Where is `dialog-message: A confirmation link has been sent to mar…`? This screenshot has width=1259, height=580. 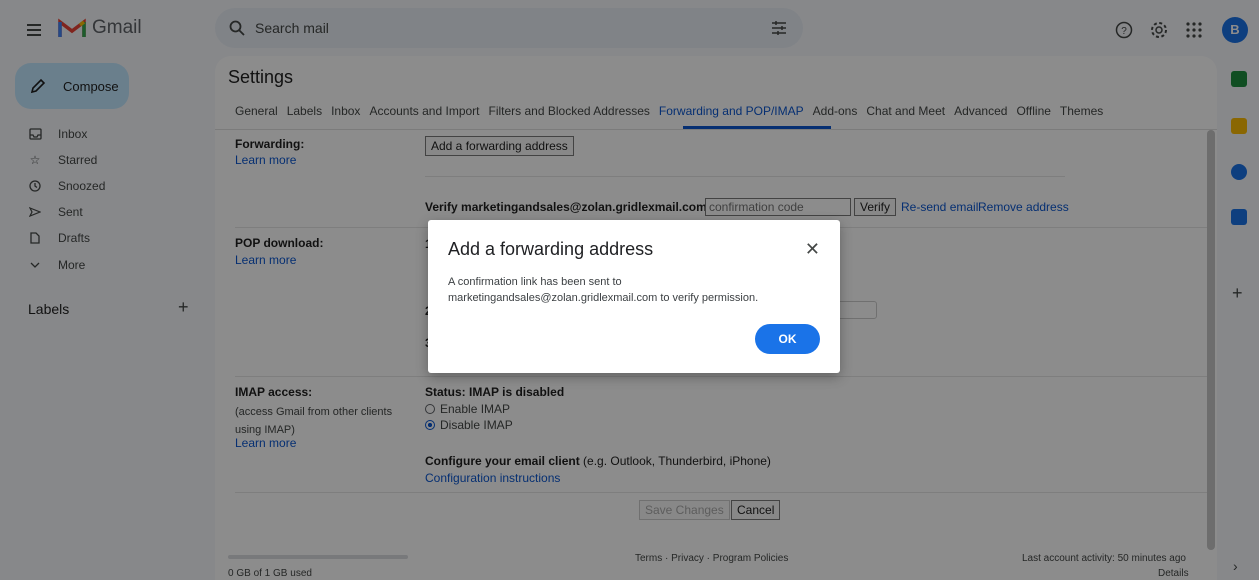 dialog-message: A confirmation link has been sent to mar… is located at coordinates (603, 290).